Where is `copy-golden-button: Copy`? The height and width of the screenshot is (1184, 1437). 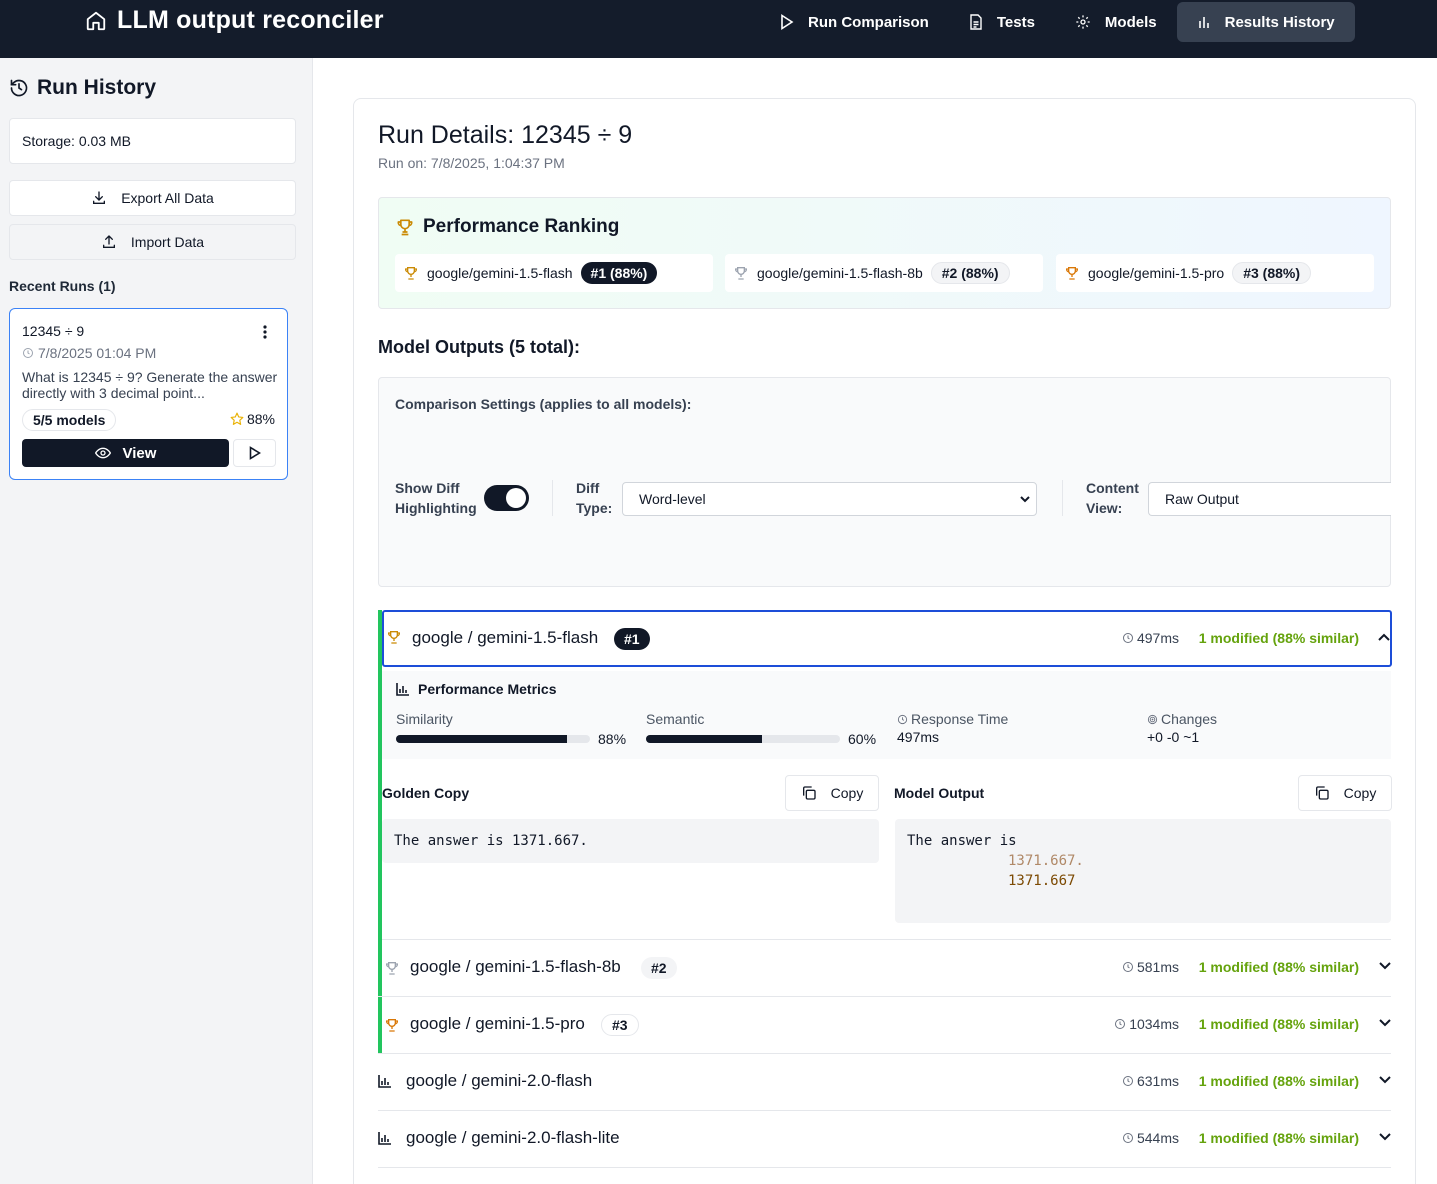
copy-golden-button: Copy is located at coordinates (832, 793).